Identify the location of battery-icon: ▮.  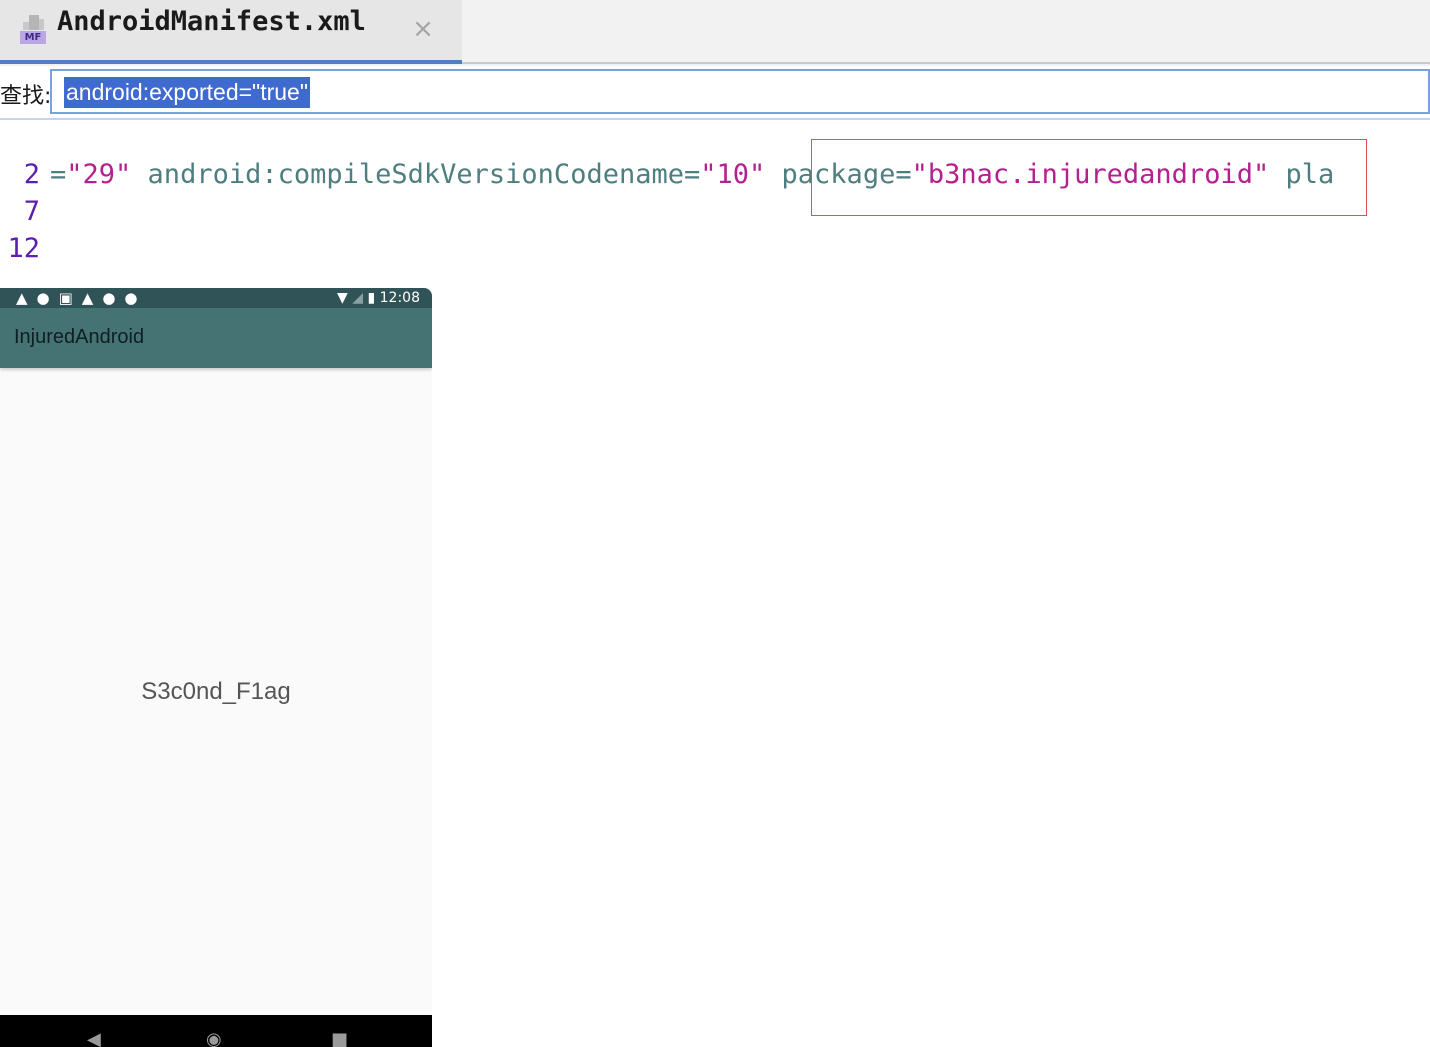
(371, 298).